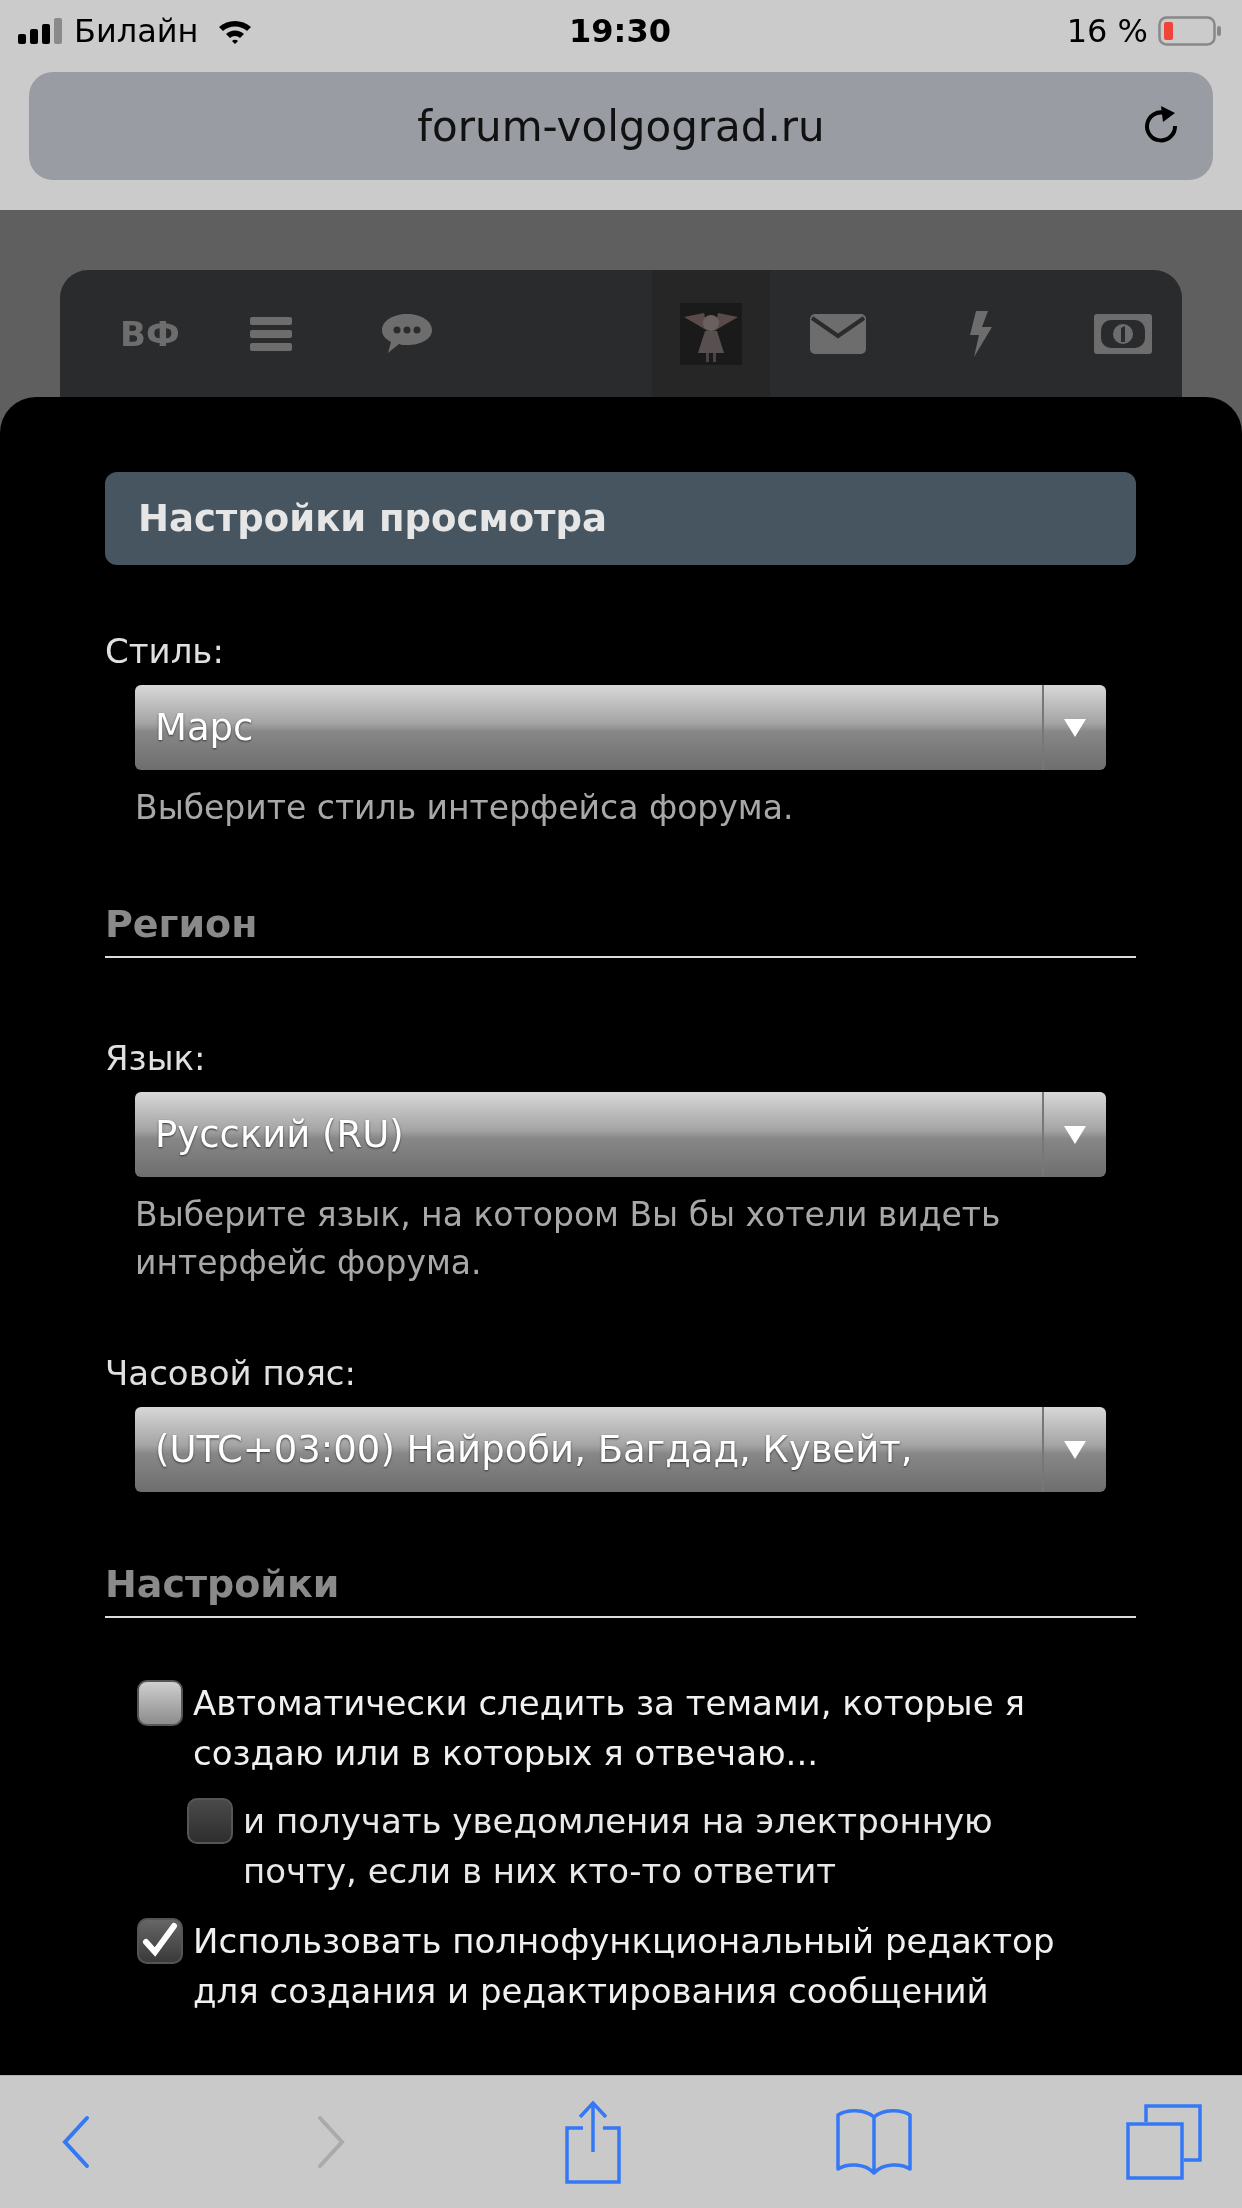 The height and width of the screenshot is (2208, 1242). What do you see at coordinates (874, 2142) in the screenshot?
I see `bookmarks-icon` at bounding box center [874, 2142].